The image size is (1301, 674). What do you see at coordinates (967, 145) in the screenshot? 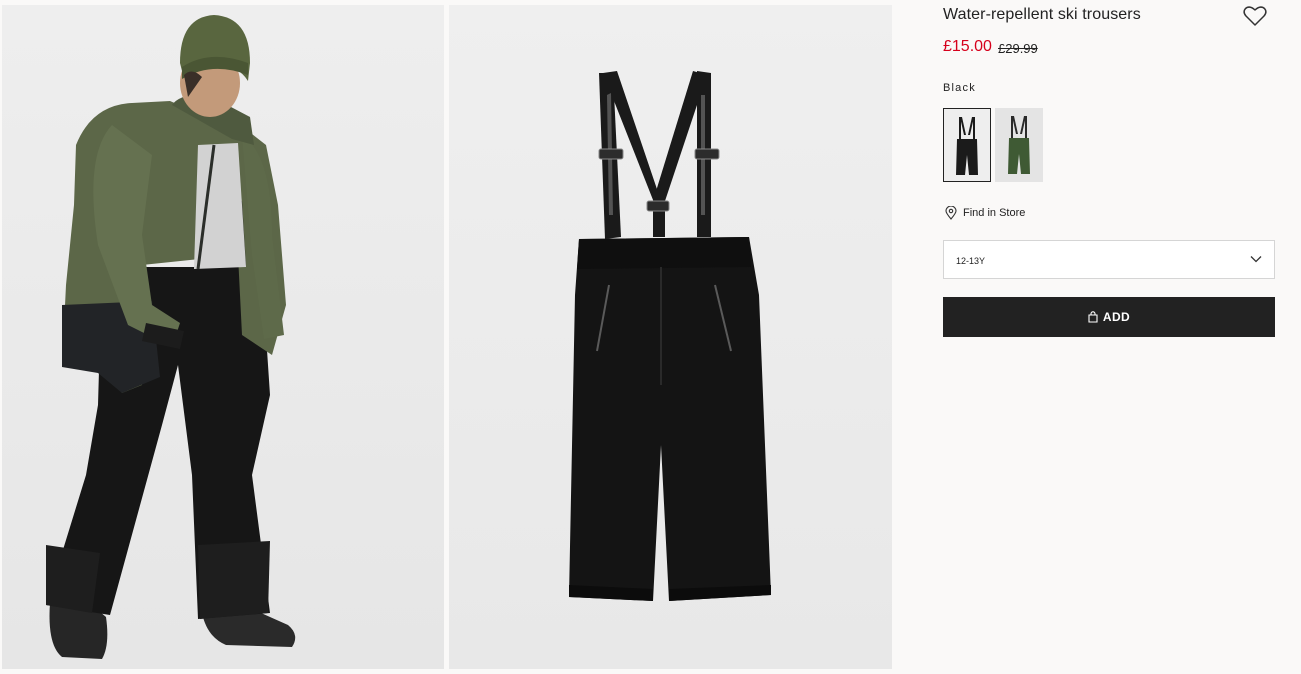
I see `color-swatch-black` at bounding box center [967, 145].